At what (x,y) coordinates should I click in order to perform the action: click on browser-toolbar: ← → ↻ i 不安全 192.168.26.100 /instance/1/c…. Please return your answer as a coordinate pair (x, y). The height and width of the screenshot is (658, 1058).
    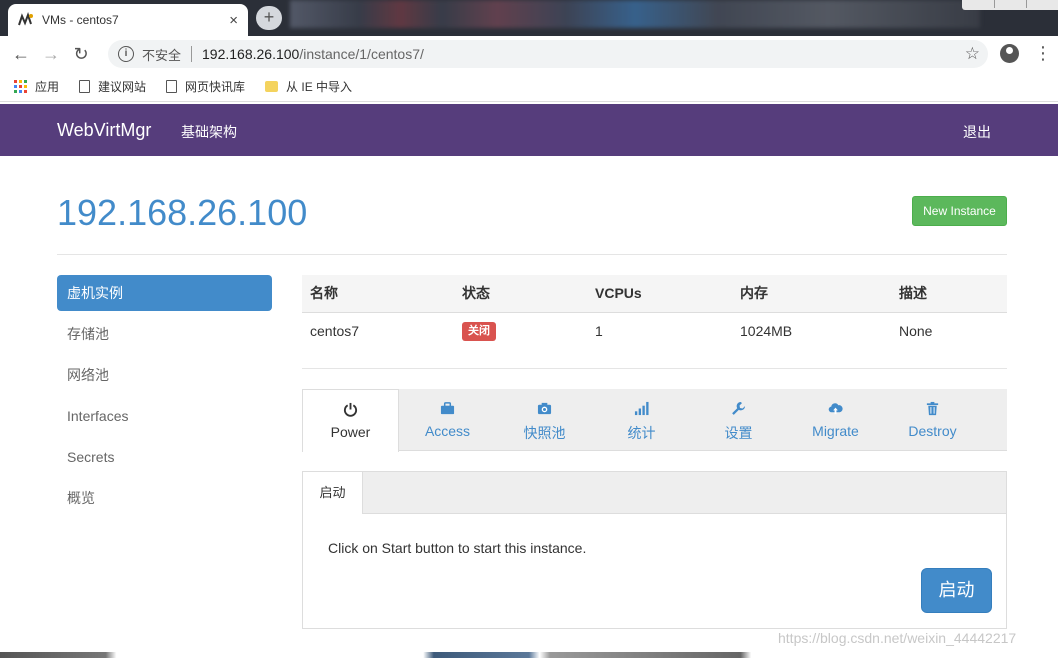
    Looking at the image, I should click on (529, 54).